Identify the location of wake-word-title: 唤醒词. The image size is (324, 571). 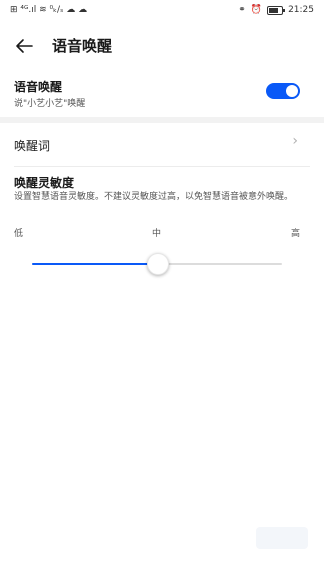
(32, 146).